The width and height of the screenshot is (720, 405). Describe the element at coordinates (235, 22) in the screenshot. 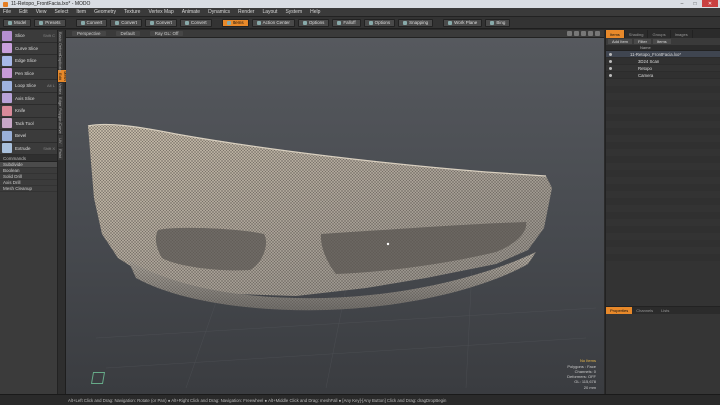

I see `toolbar-button: Items` at that location.